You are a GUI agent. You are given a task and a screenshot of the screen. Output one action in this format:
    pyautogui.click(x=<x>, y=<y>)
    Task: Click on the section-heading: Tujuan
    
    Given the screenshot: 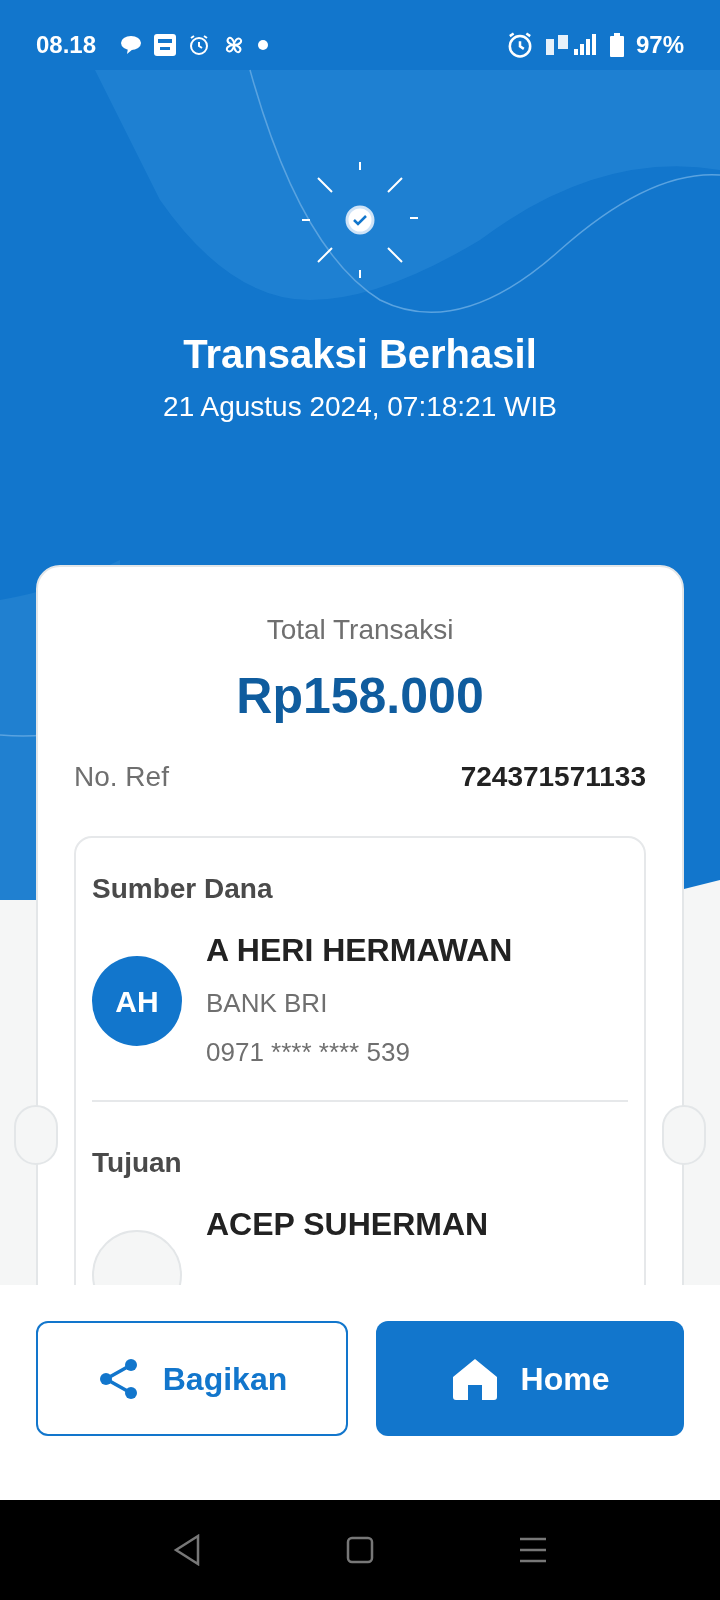 What is the action you would take?
    pyautogui.click(x=137, y=1163)
    